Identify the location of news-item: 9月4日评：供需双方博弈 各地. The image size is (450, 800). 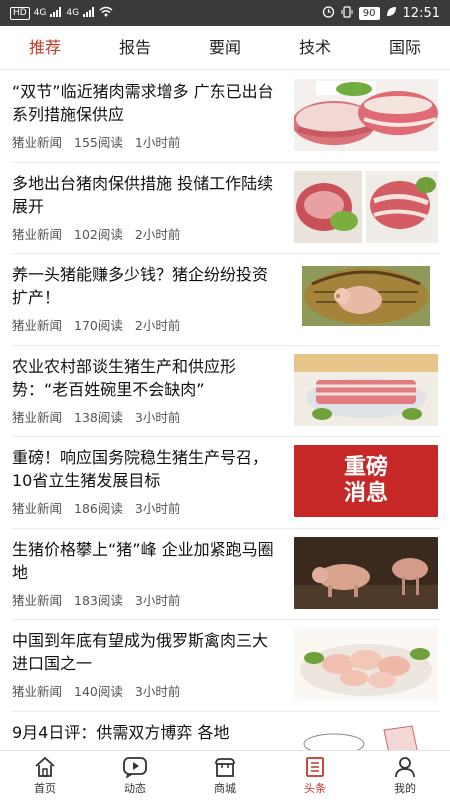
(226, 731).